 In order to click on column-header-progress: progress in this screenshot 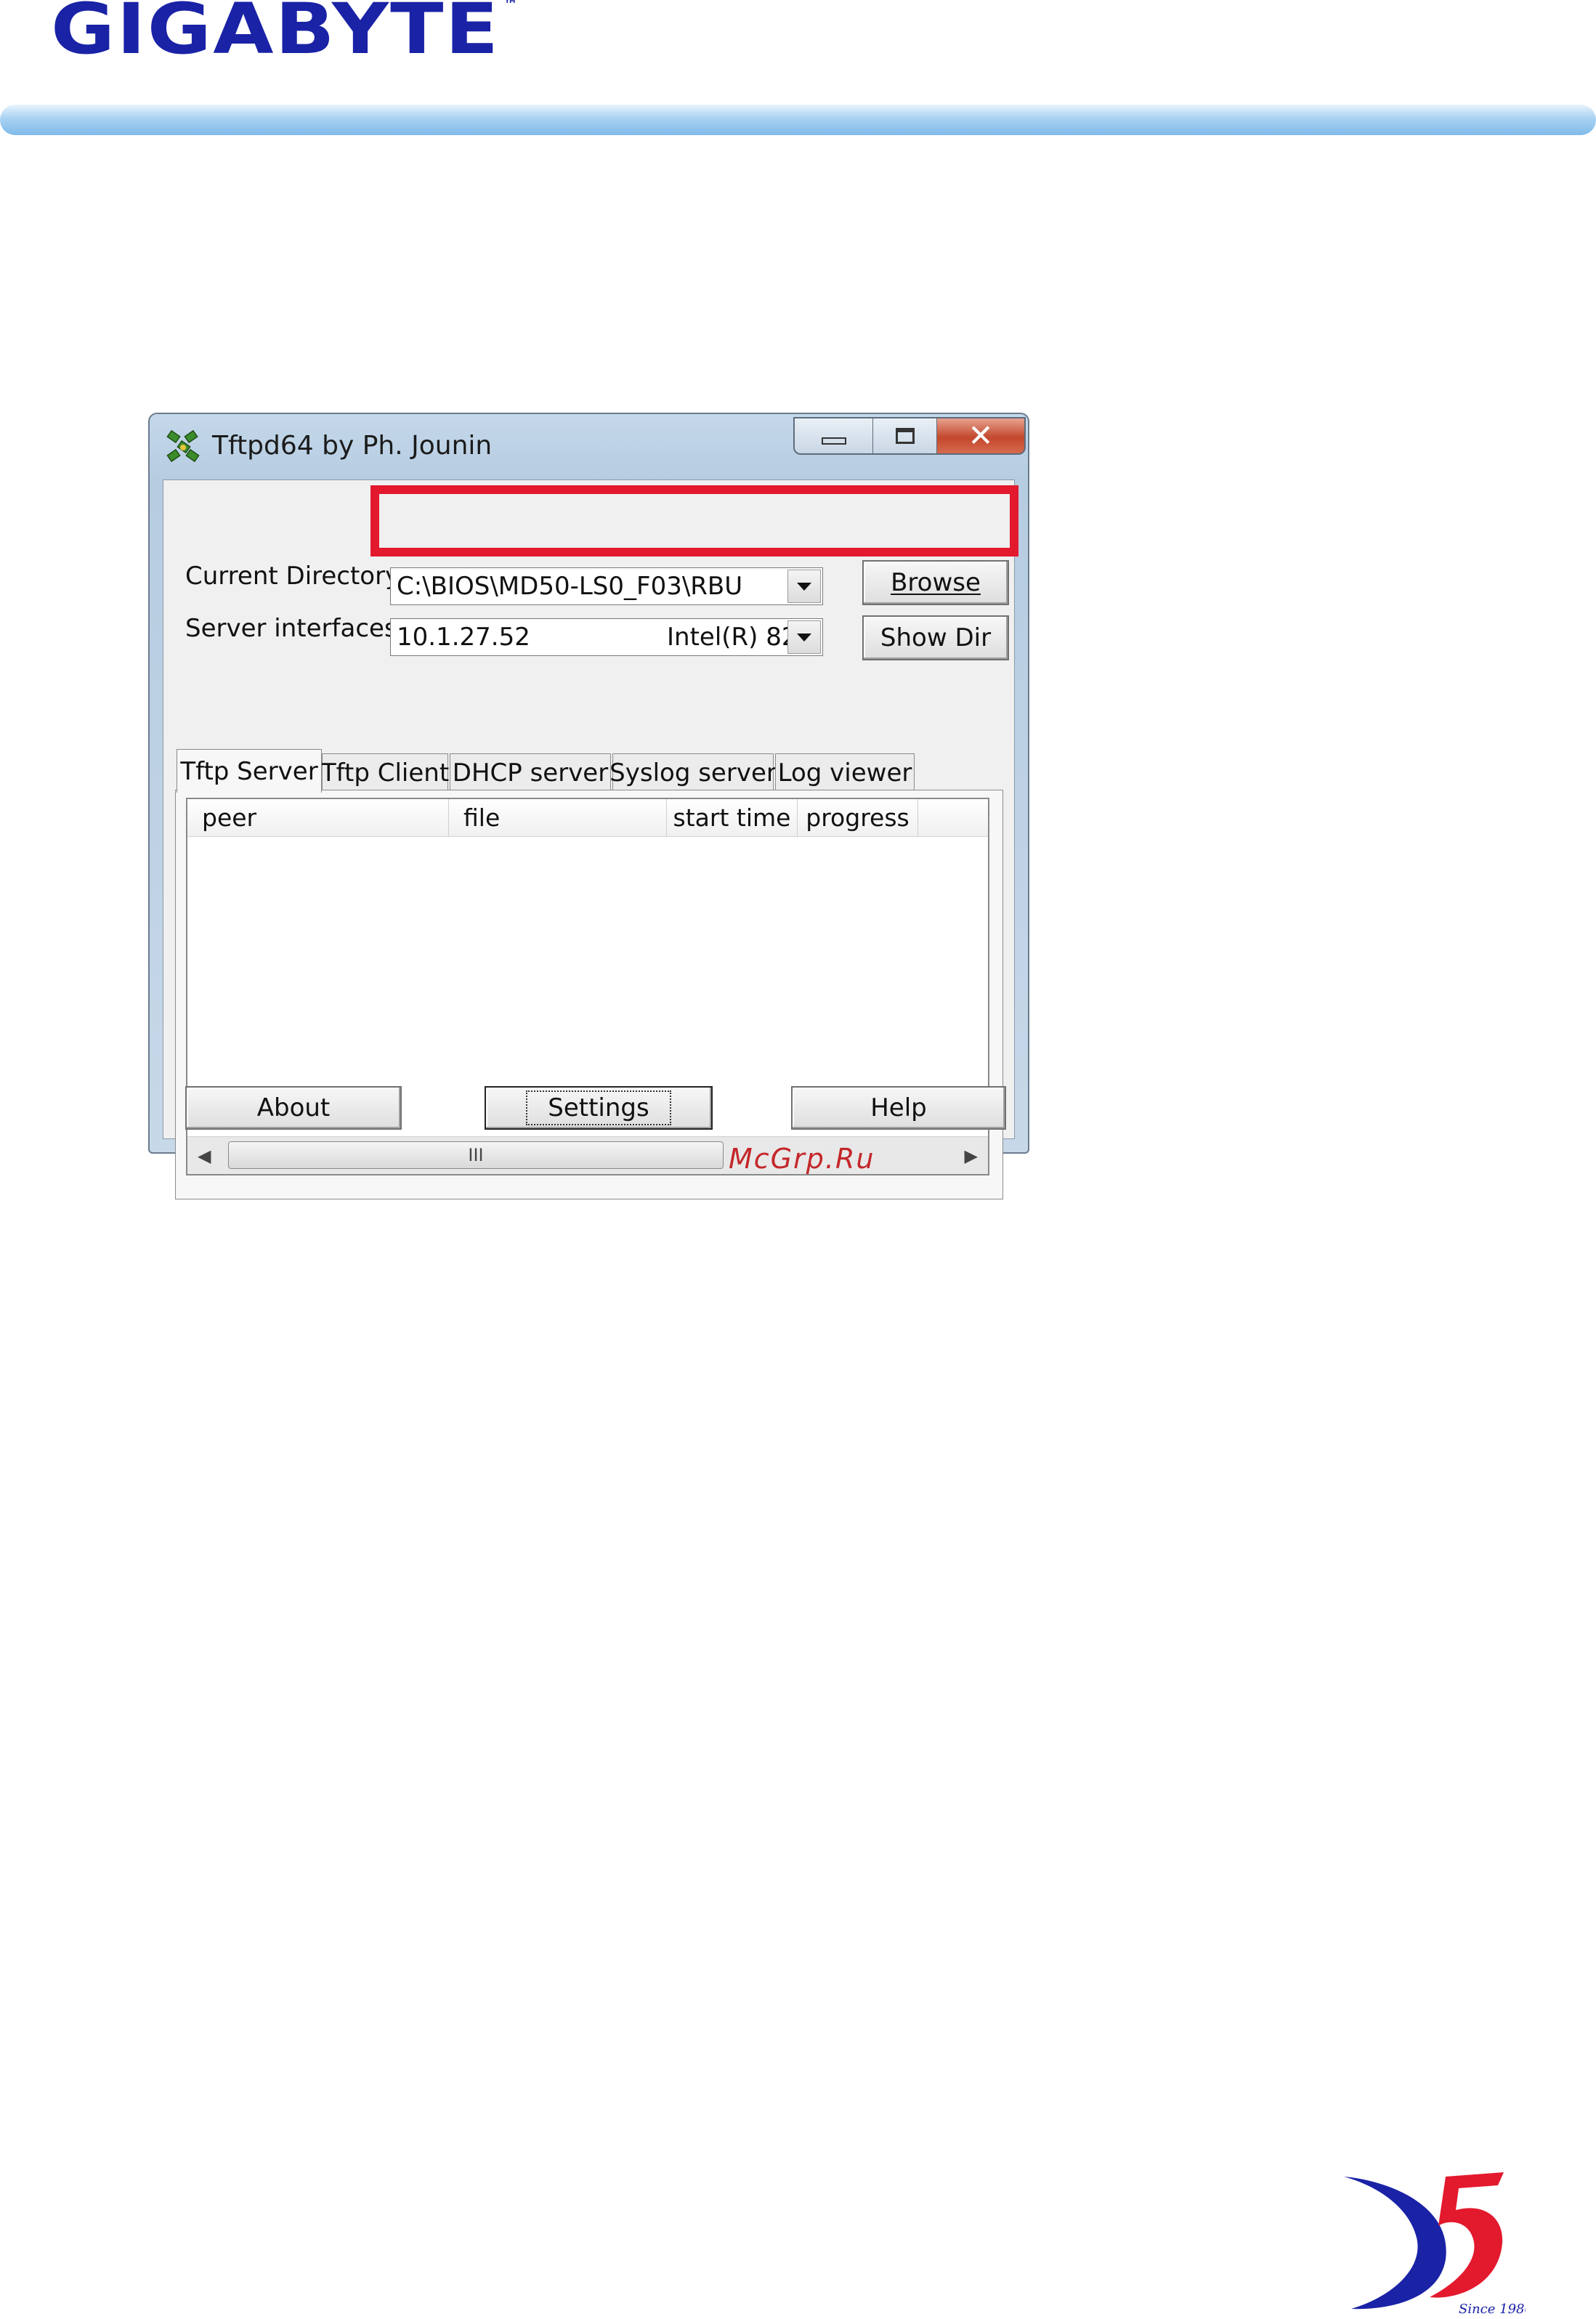, I will do `click(858, 818)`.